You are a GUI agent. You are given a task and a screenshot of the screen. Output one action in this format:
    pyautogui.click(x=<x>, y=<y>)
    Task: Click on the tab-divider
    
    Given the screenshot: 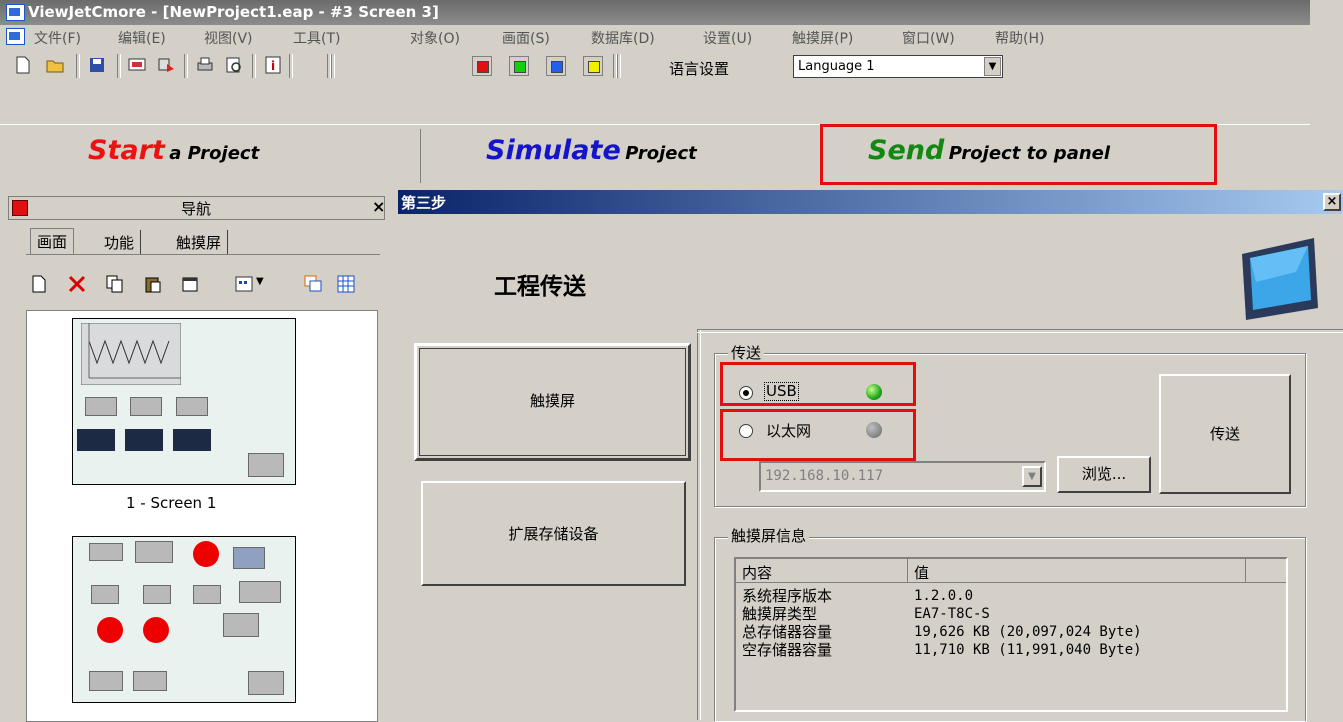 What is the action you would take?
    pyautogui.click(x=203, y=254)
    